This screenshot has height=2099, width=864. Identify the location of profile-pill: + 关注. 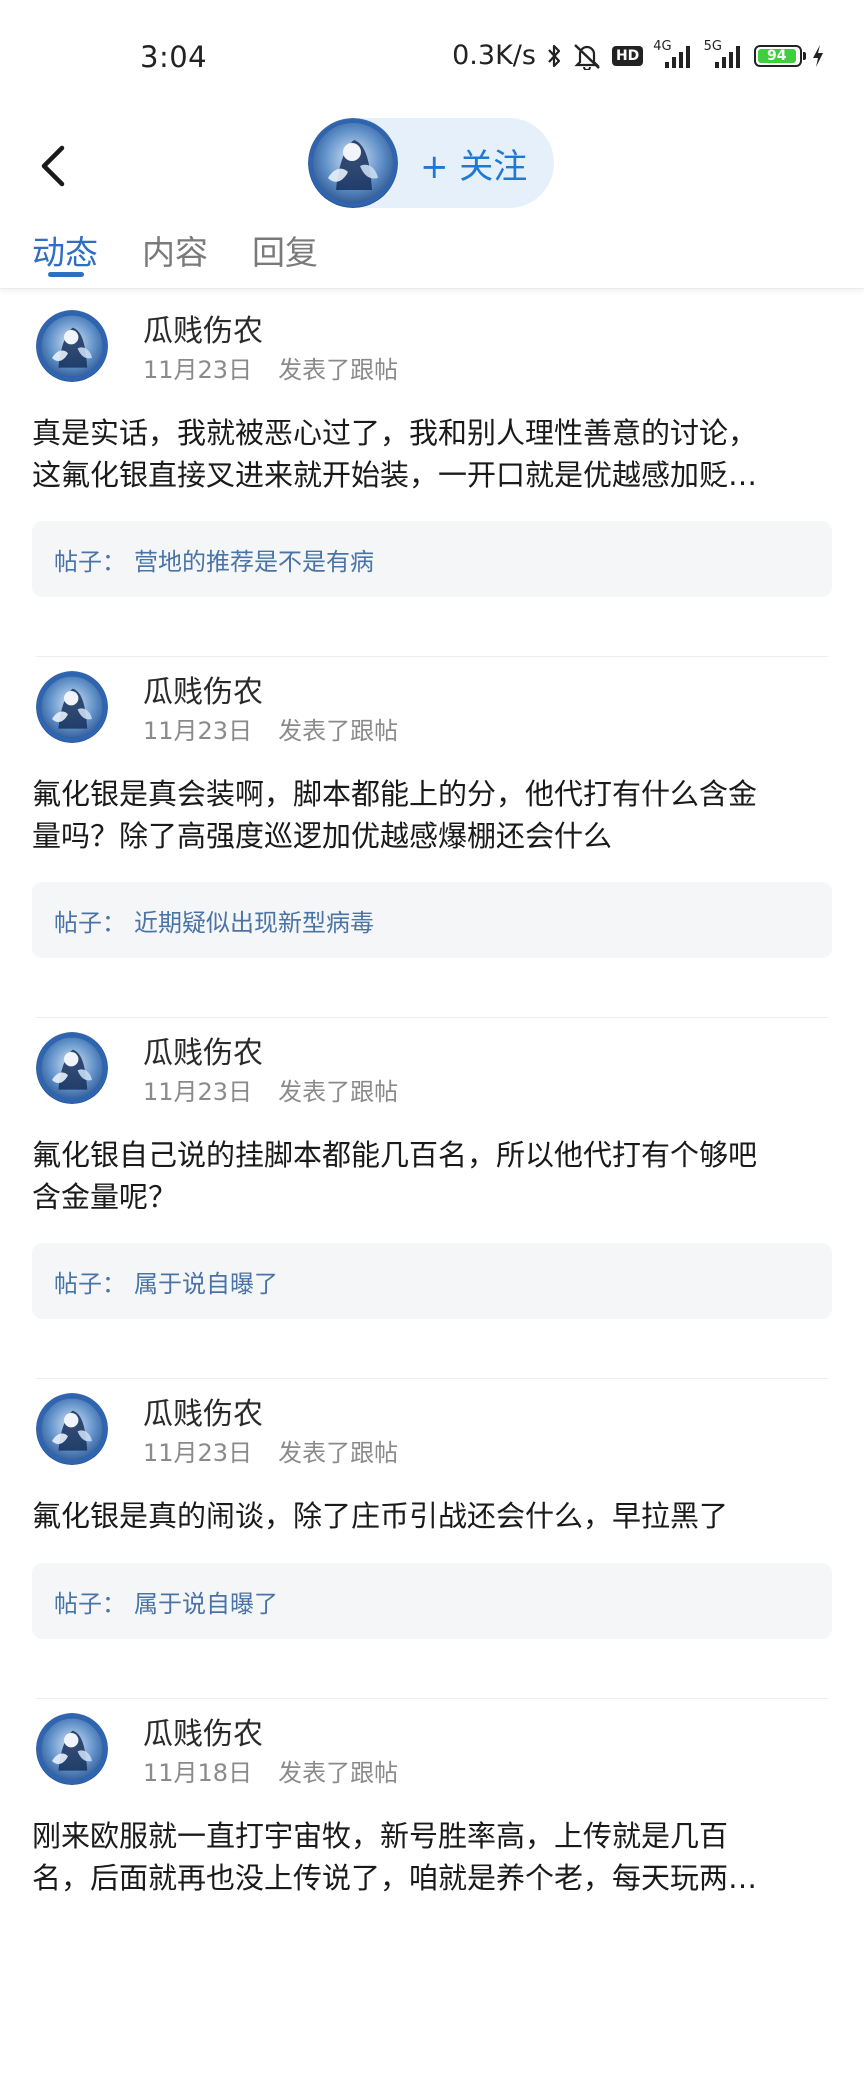
(431, 163).